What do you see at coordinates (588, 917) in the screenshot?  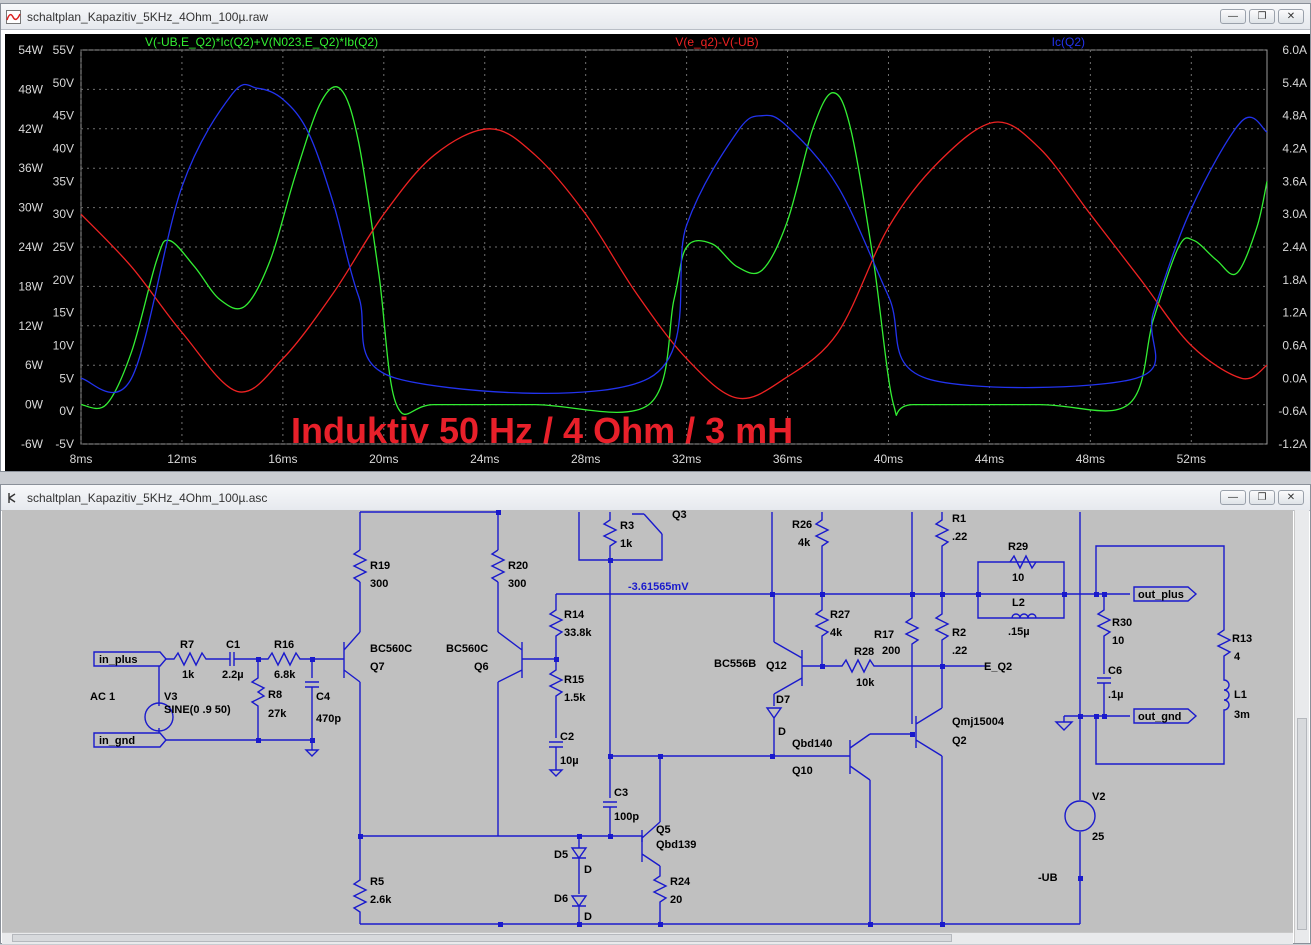 I see `d6-value: D` at bounding box center [588, 917].